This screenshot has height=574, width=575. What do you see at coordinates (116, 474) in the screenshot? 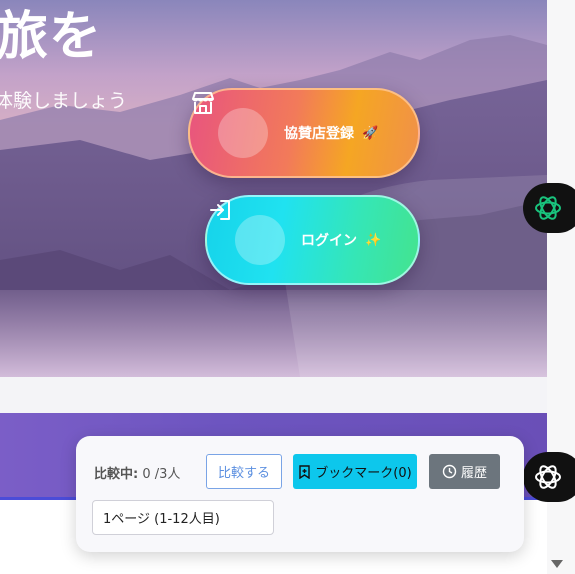
I see `compare-status-label: 比較中:` at bounding box center [116, 474].